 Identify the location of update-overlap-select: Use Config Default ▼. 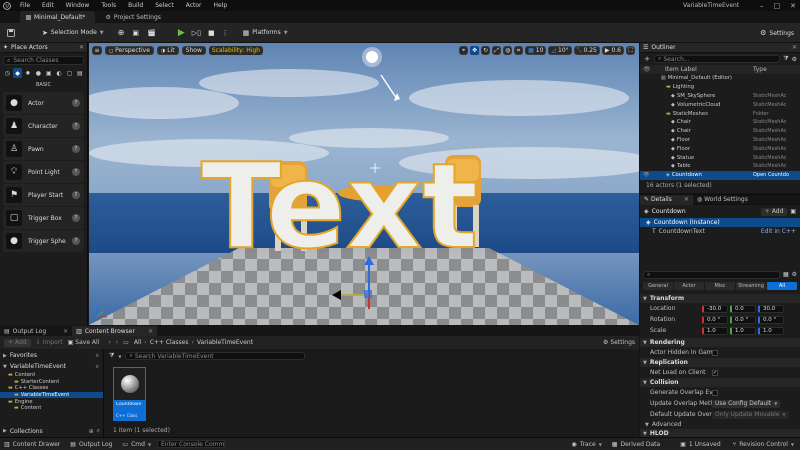
(746, 403).